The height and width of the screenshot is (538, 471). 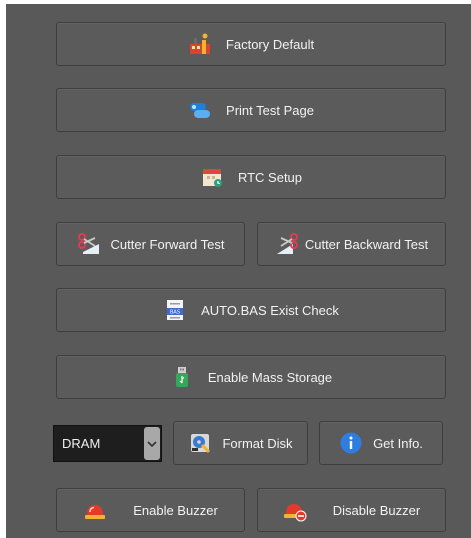 I want to click on chevron-down-icon, so click(x=152, y=443).